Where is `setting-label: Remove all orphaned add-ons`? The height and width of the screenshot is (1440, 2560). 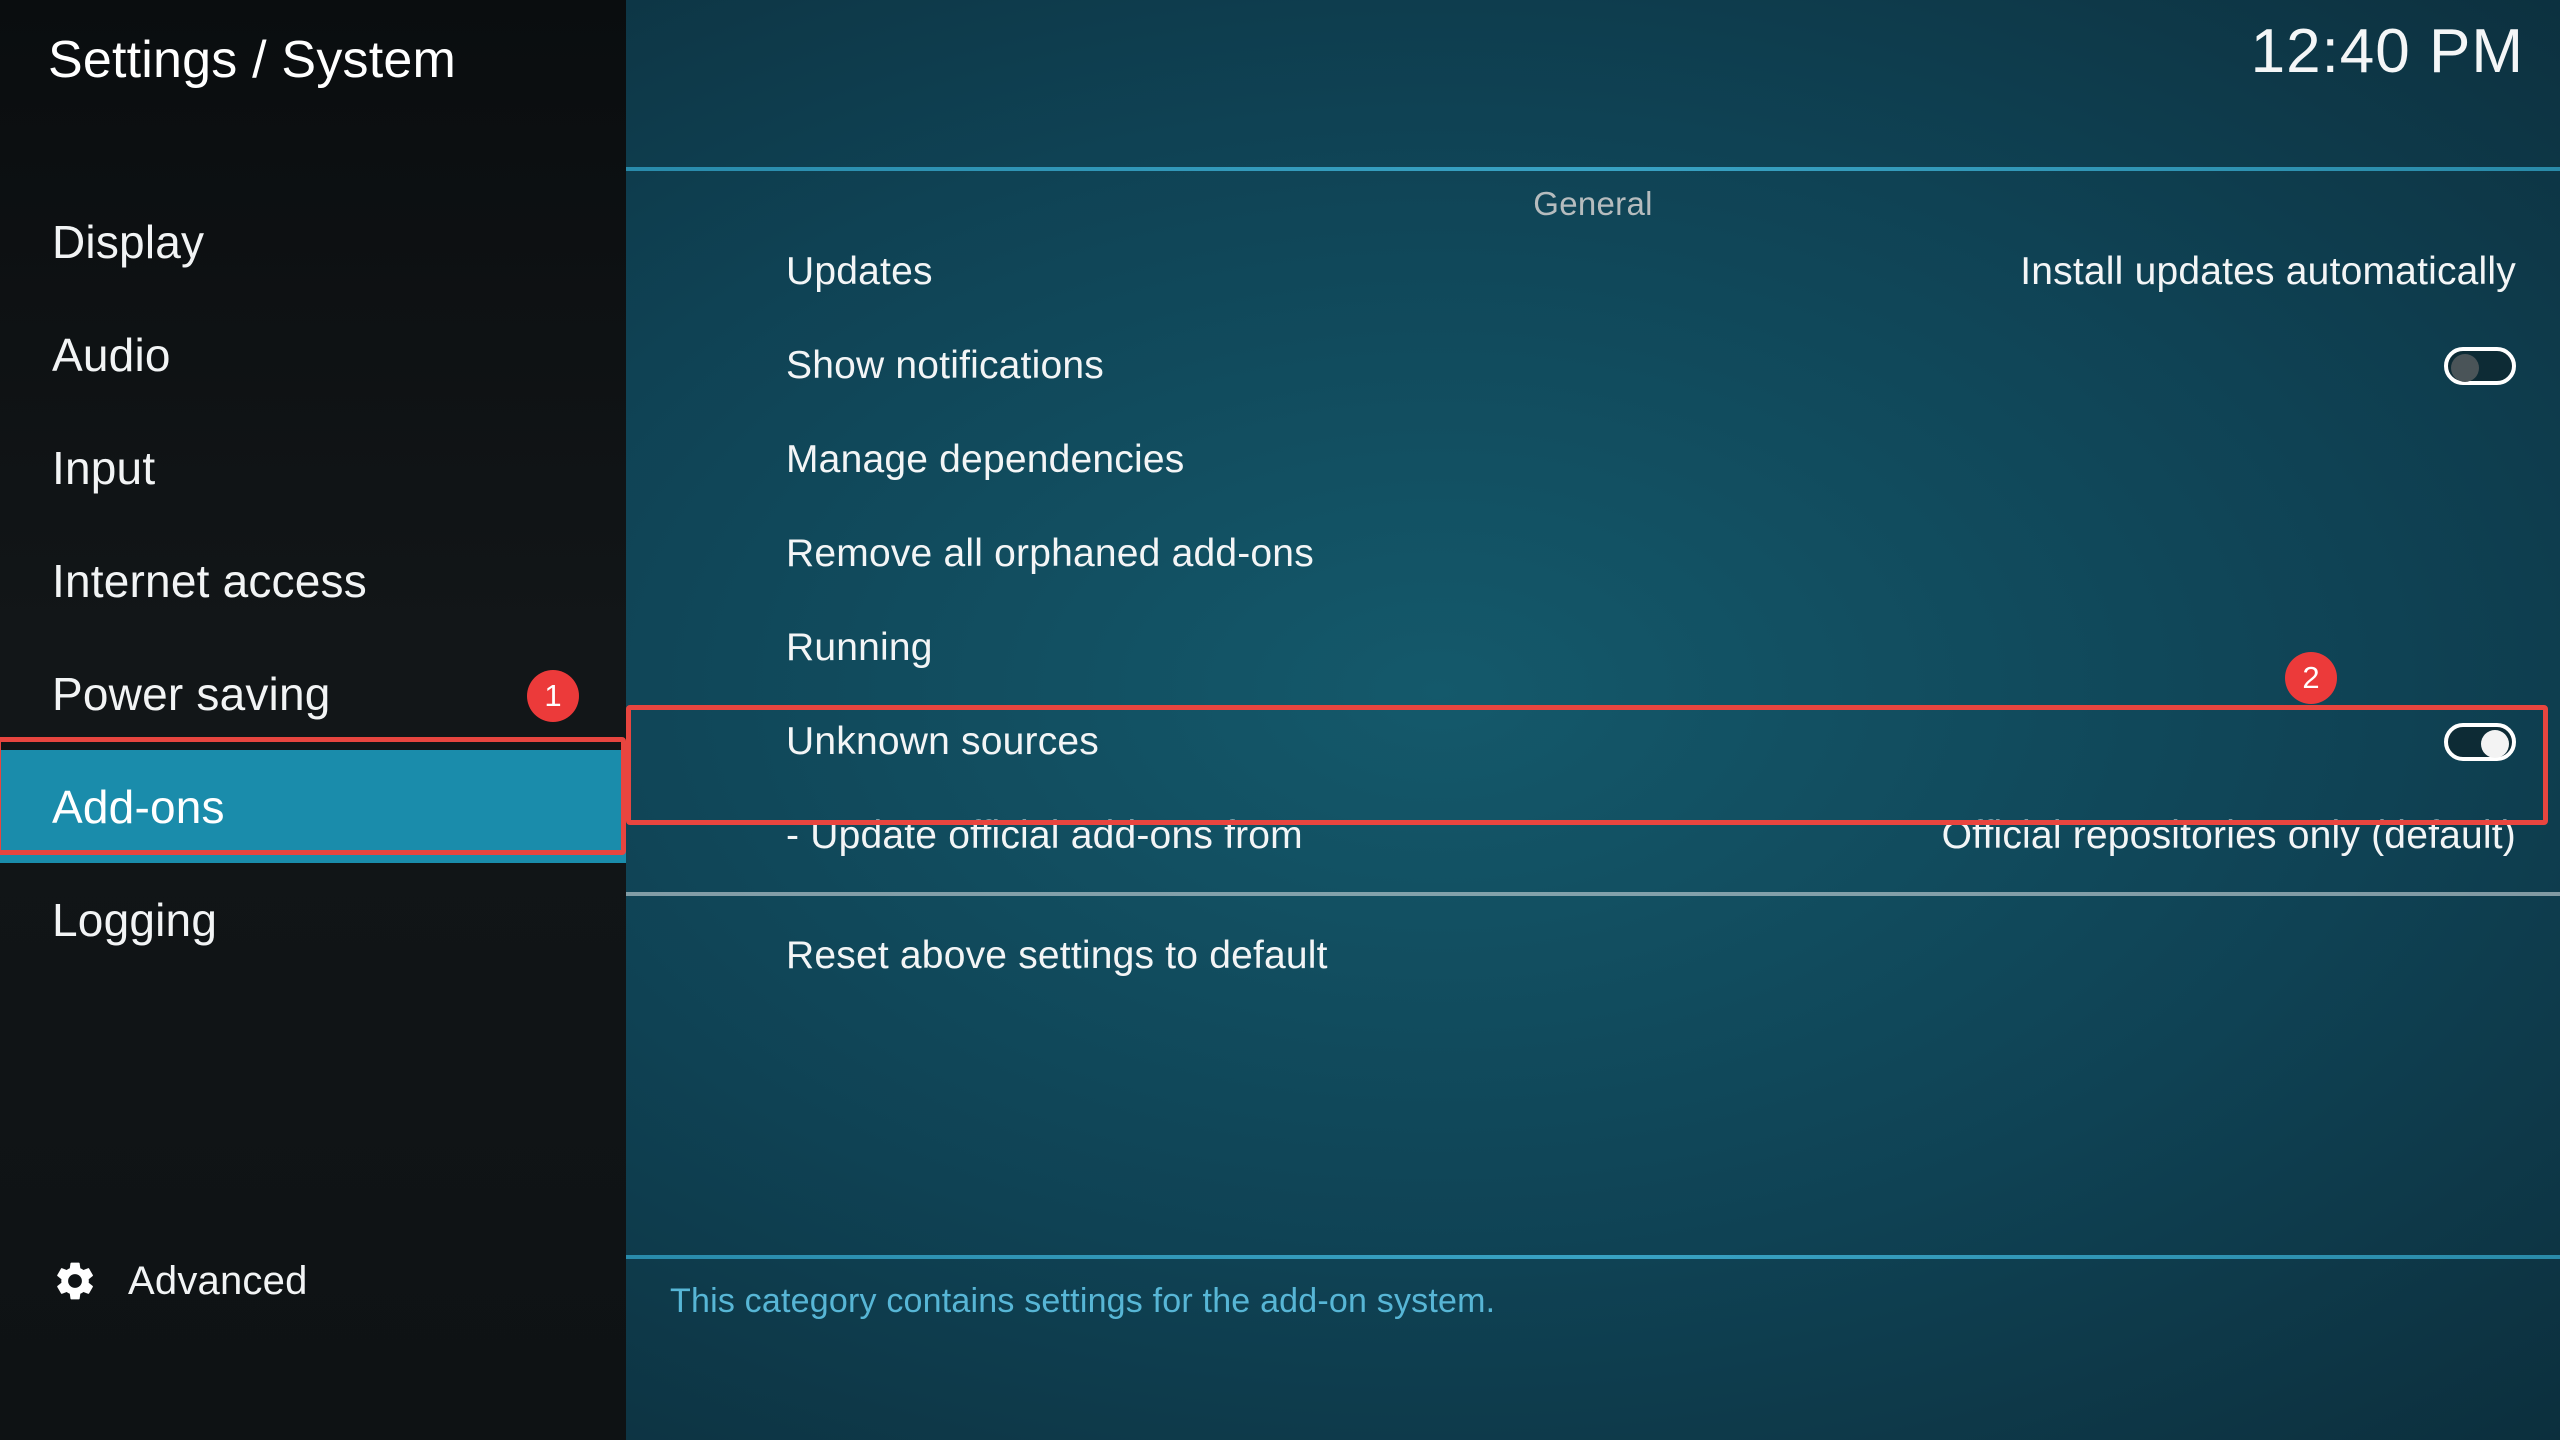 setting-label: Remove all orphaned add-ons is located at coordinates (1050, 553).